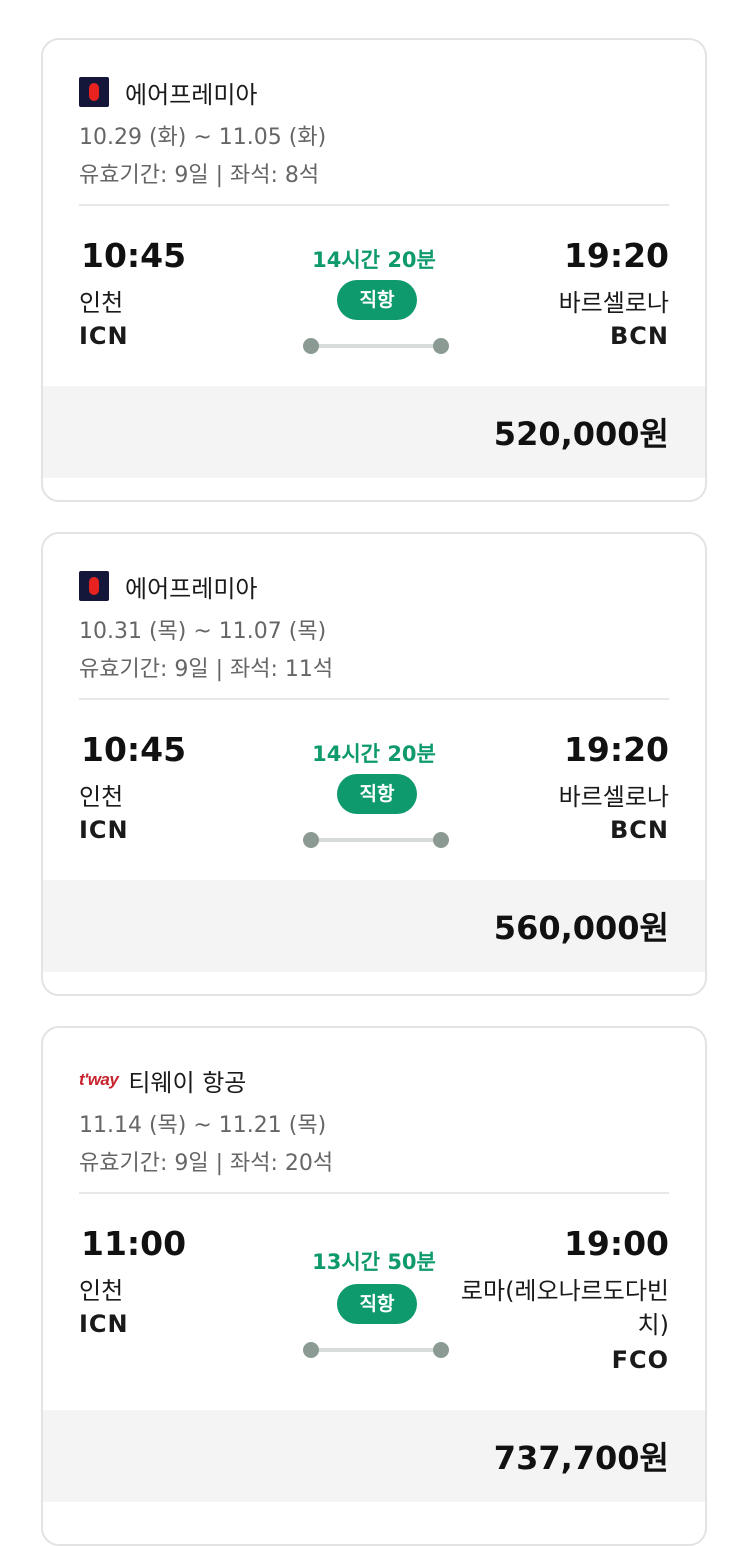  Describe the element at coordinates (374, 1080) in the screenshot. I see `airline-row: t'way 티웨이 항공` at that location.